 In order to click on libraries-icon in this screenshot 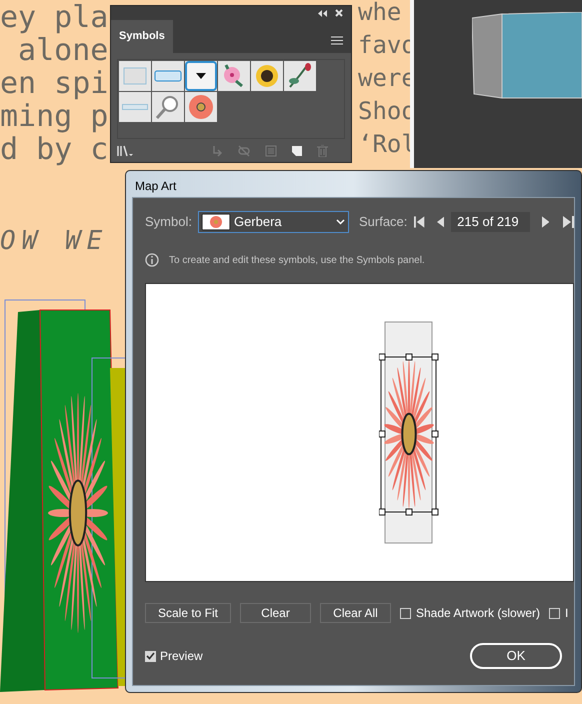, I will do `click(125, 150)`.